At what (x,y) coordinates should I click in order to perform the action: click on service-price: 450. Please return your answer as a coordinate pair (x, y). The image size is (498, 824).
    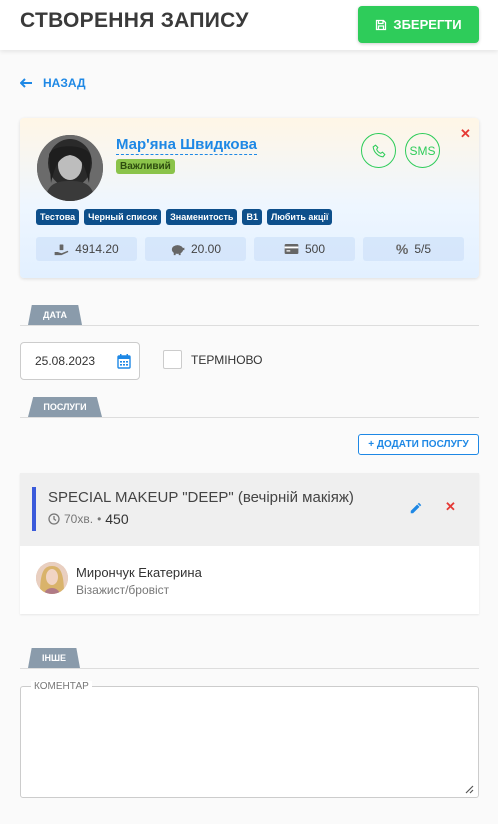
    Looking at the image, I should click on (117, 519).